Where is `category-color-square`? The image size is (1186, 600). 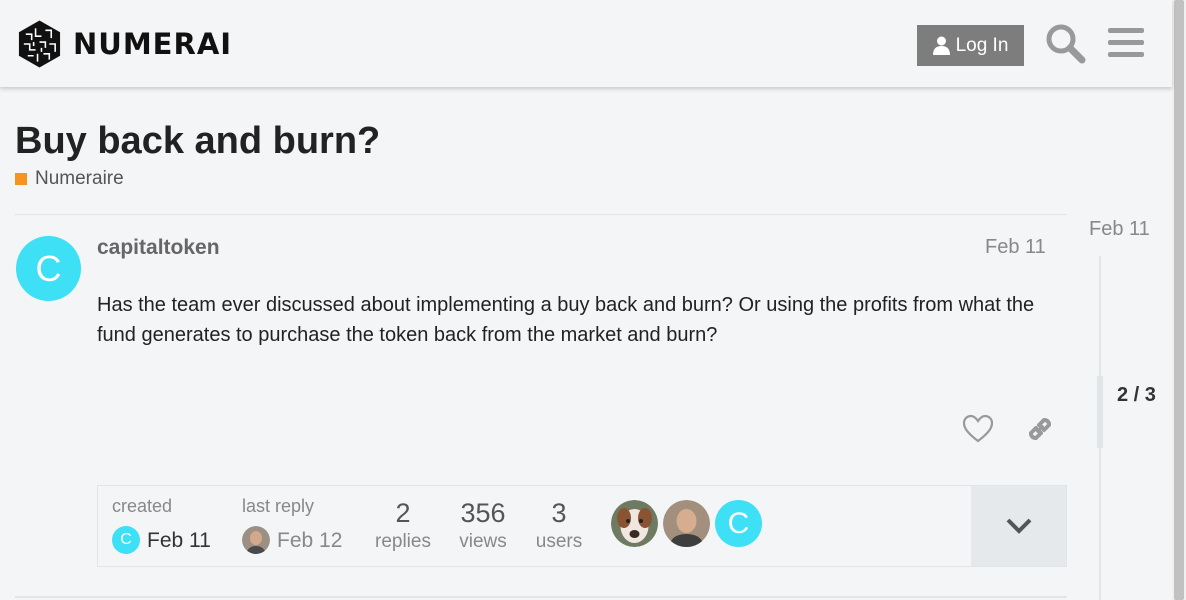 category-color-square is located at coordinates (21, 179).